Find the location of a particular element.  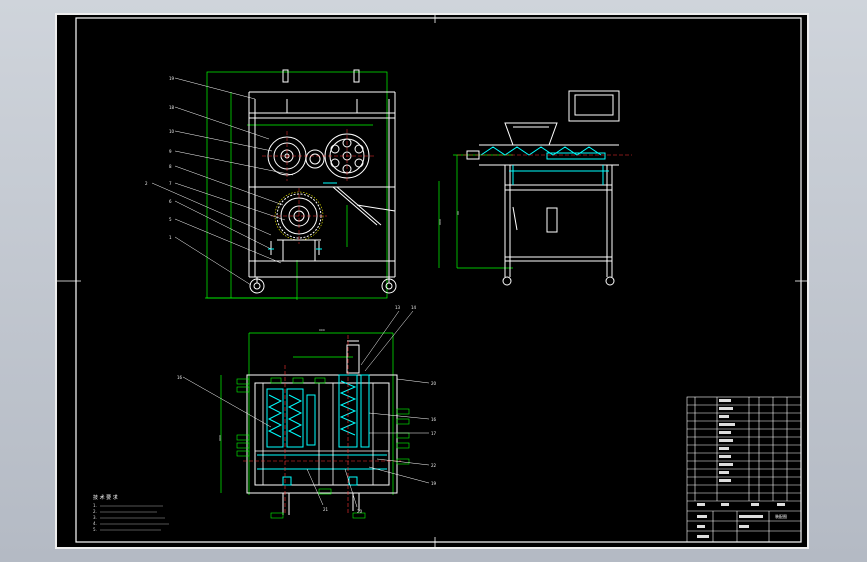

svg-text: 21 is located at coordinates (326, 509).